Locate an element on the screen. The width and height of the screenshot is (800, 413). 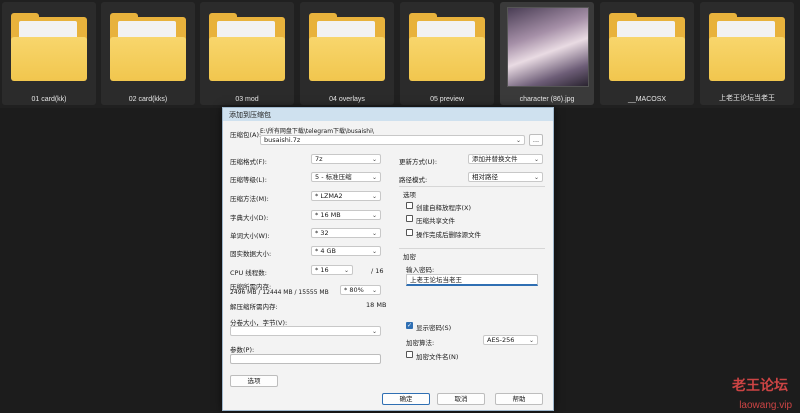
level-label: 压缩等级(L): is located at coordinates (248, 180).